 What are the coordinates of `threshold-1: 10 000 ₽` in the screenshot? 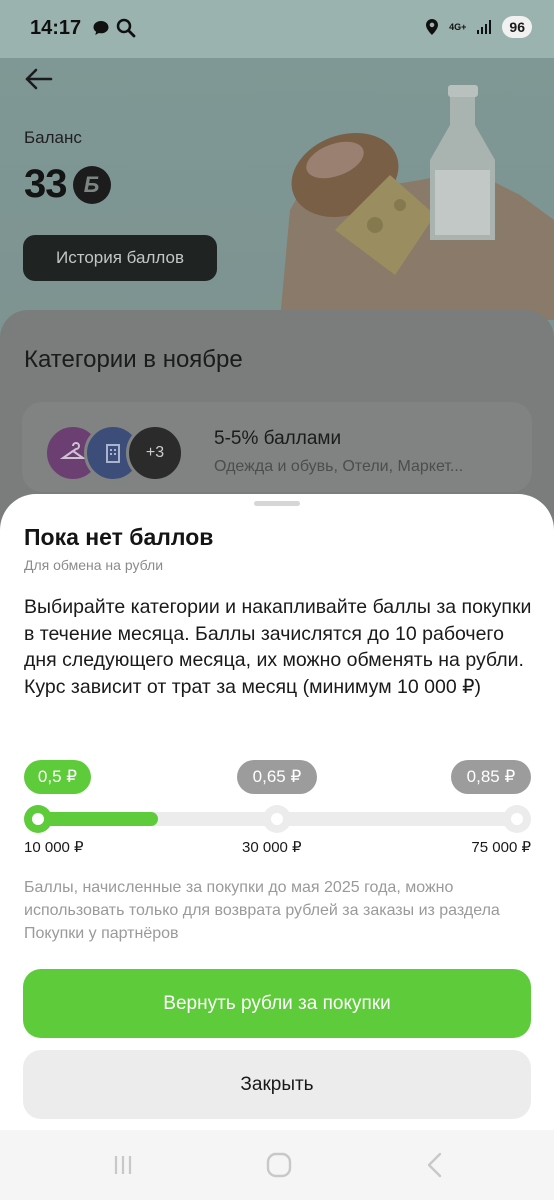 It's located at (54, 847).